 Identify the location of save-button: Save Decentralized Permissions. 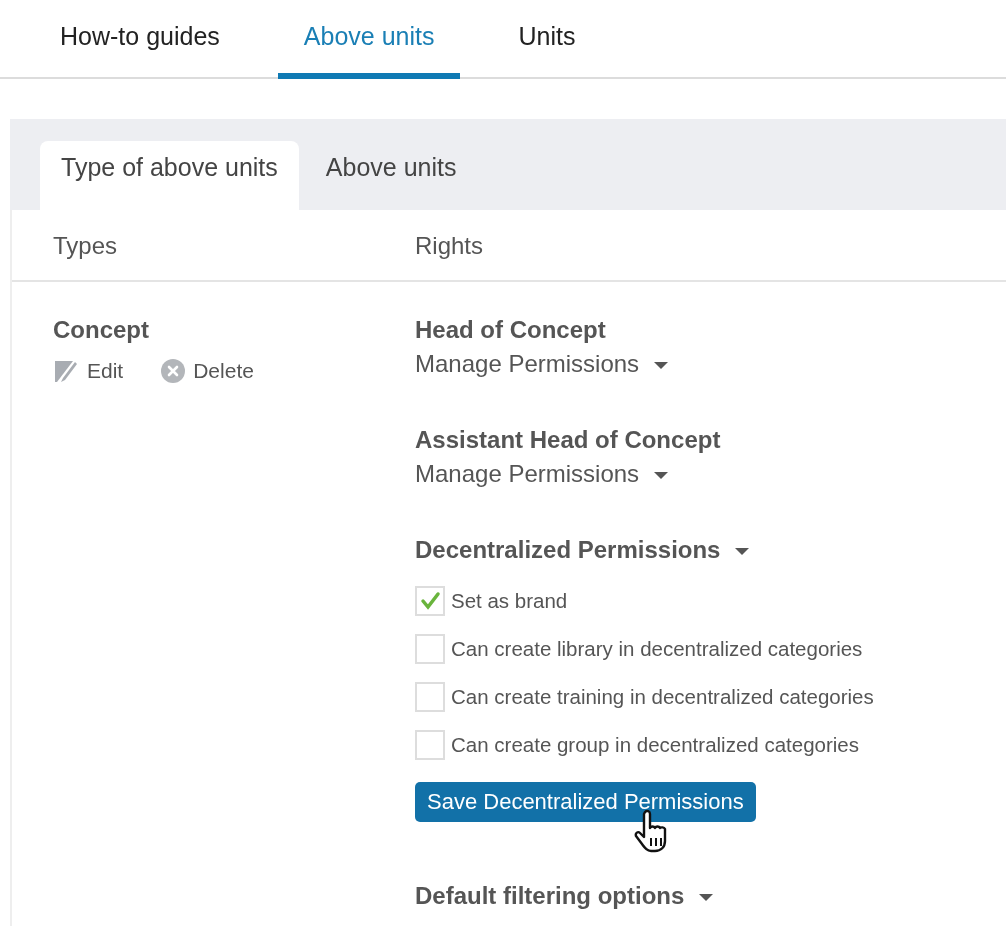
(585, 802).